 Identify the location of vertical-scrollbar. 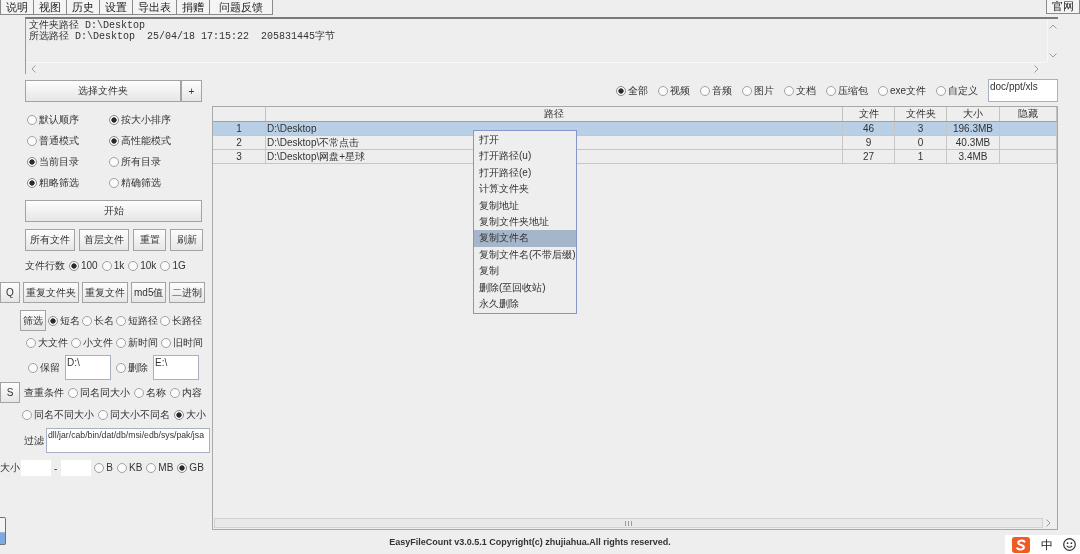
(1052, 40).